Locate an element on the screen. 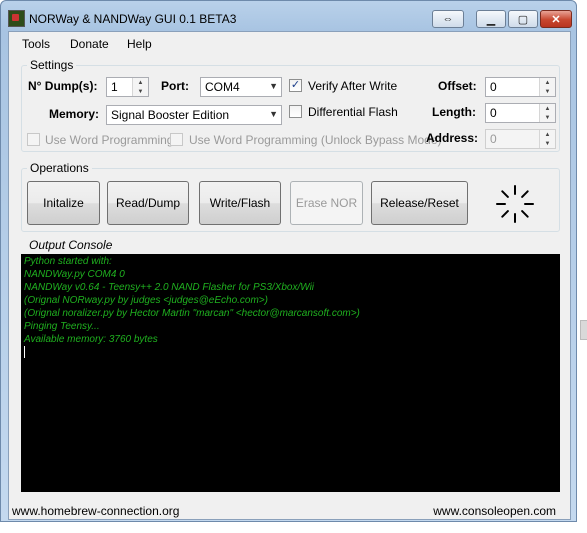 This screenshot has height=533, width=587. footer-link-consoleopen: www.consoleopen.com is located at coordinates (494, 511).